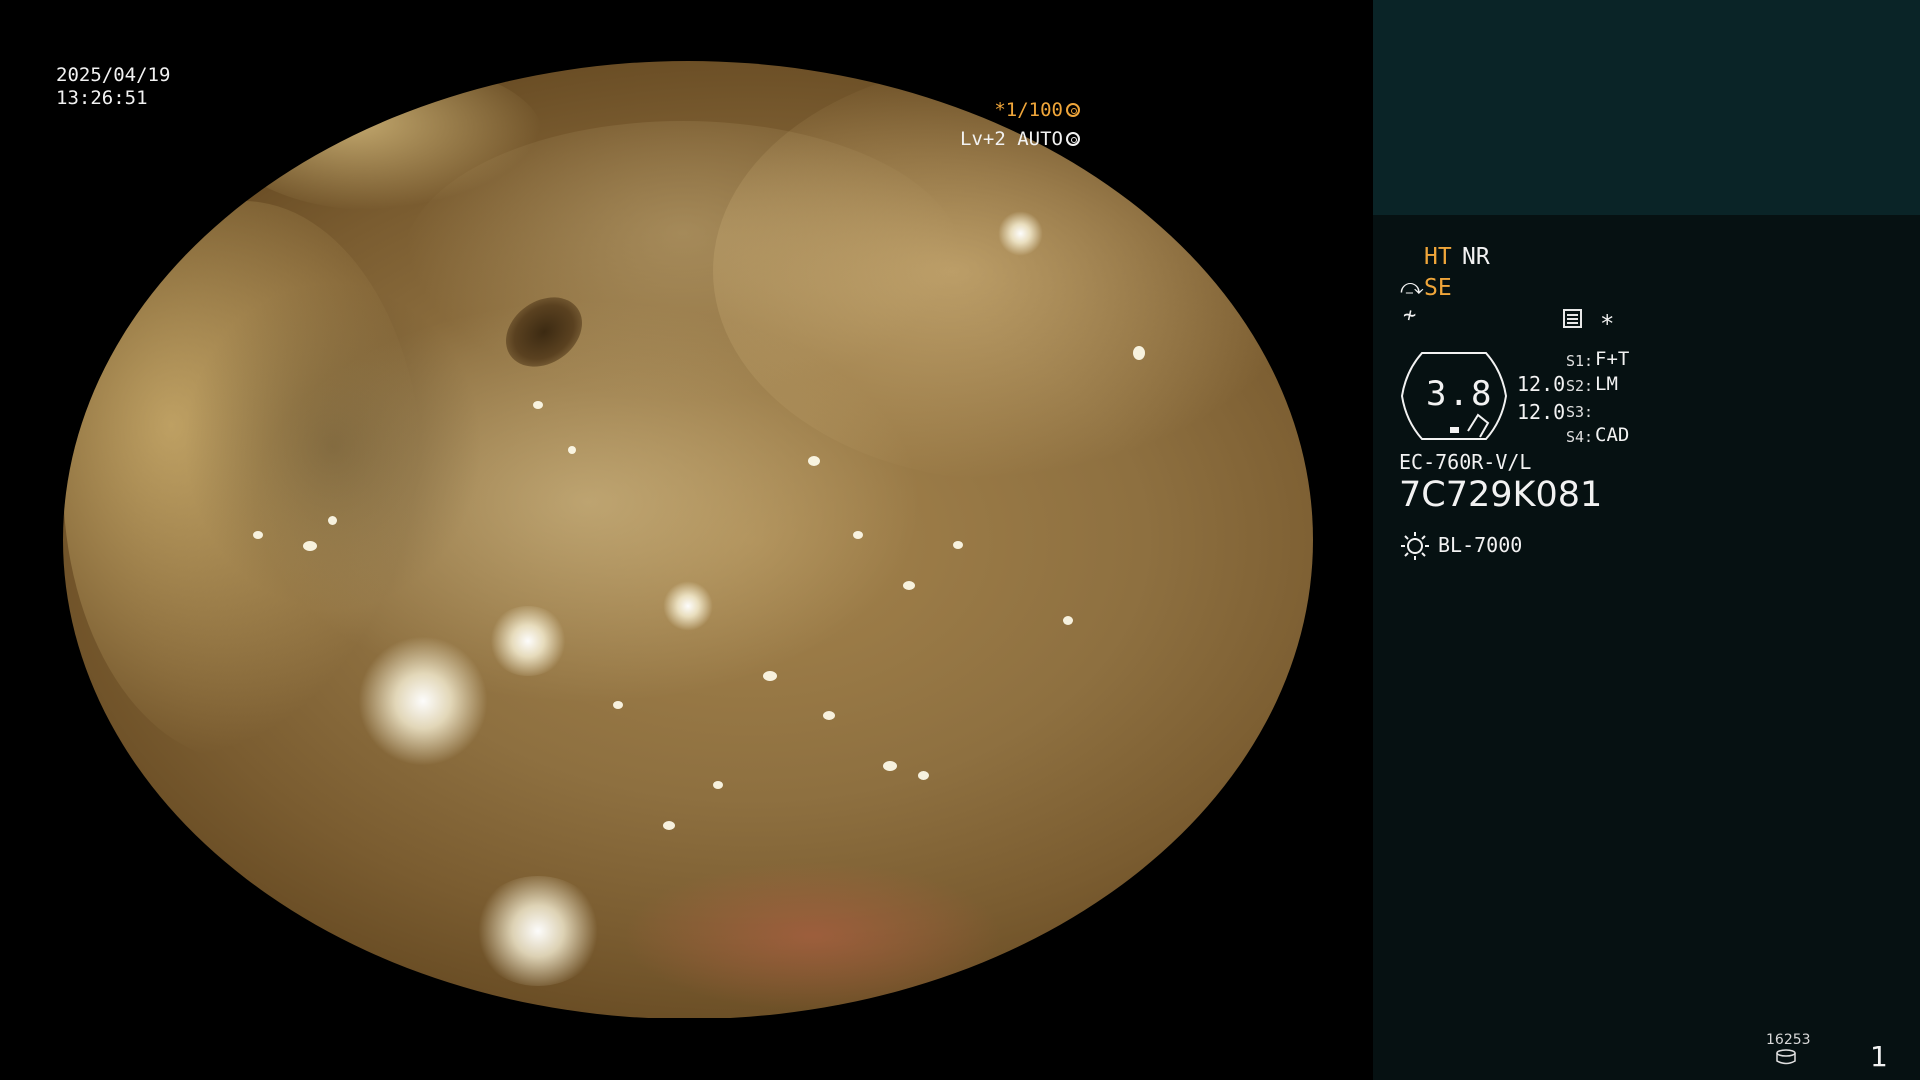 This screenshot has width=1920, height=1080. Describe the element at coordinates (1572, 318) in the screenshot. I see `settings-icon` at that location.